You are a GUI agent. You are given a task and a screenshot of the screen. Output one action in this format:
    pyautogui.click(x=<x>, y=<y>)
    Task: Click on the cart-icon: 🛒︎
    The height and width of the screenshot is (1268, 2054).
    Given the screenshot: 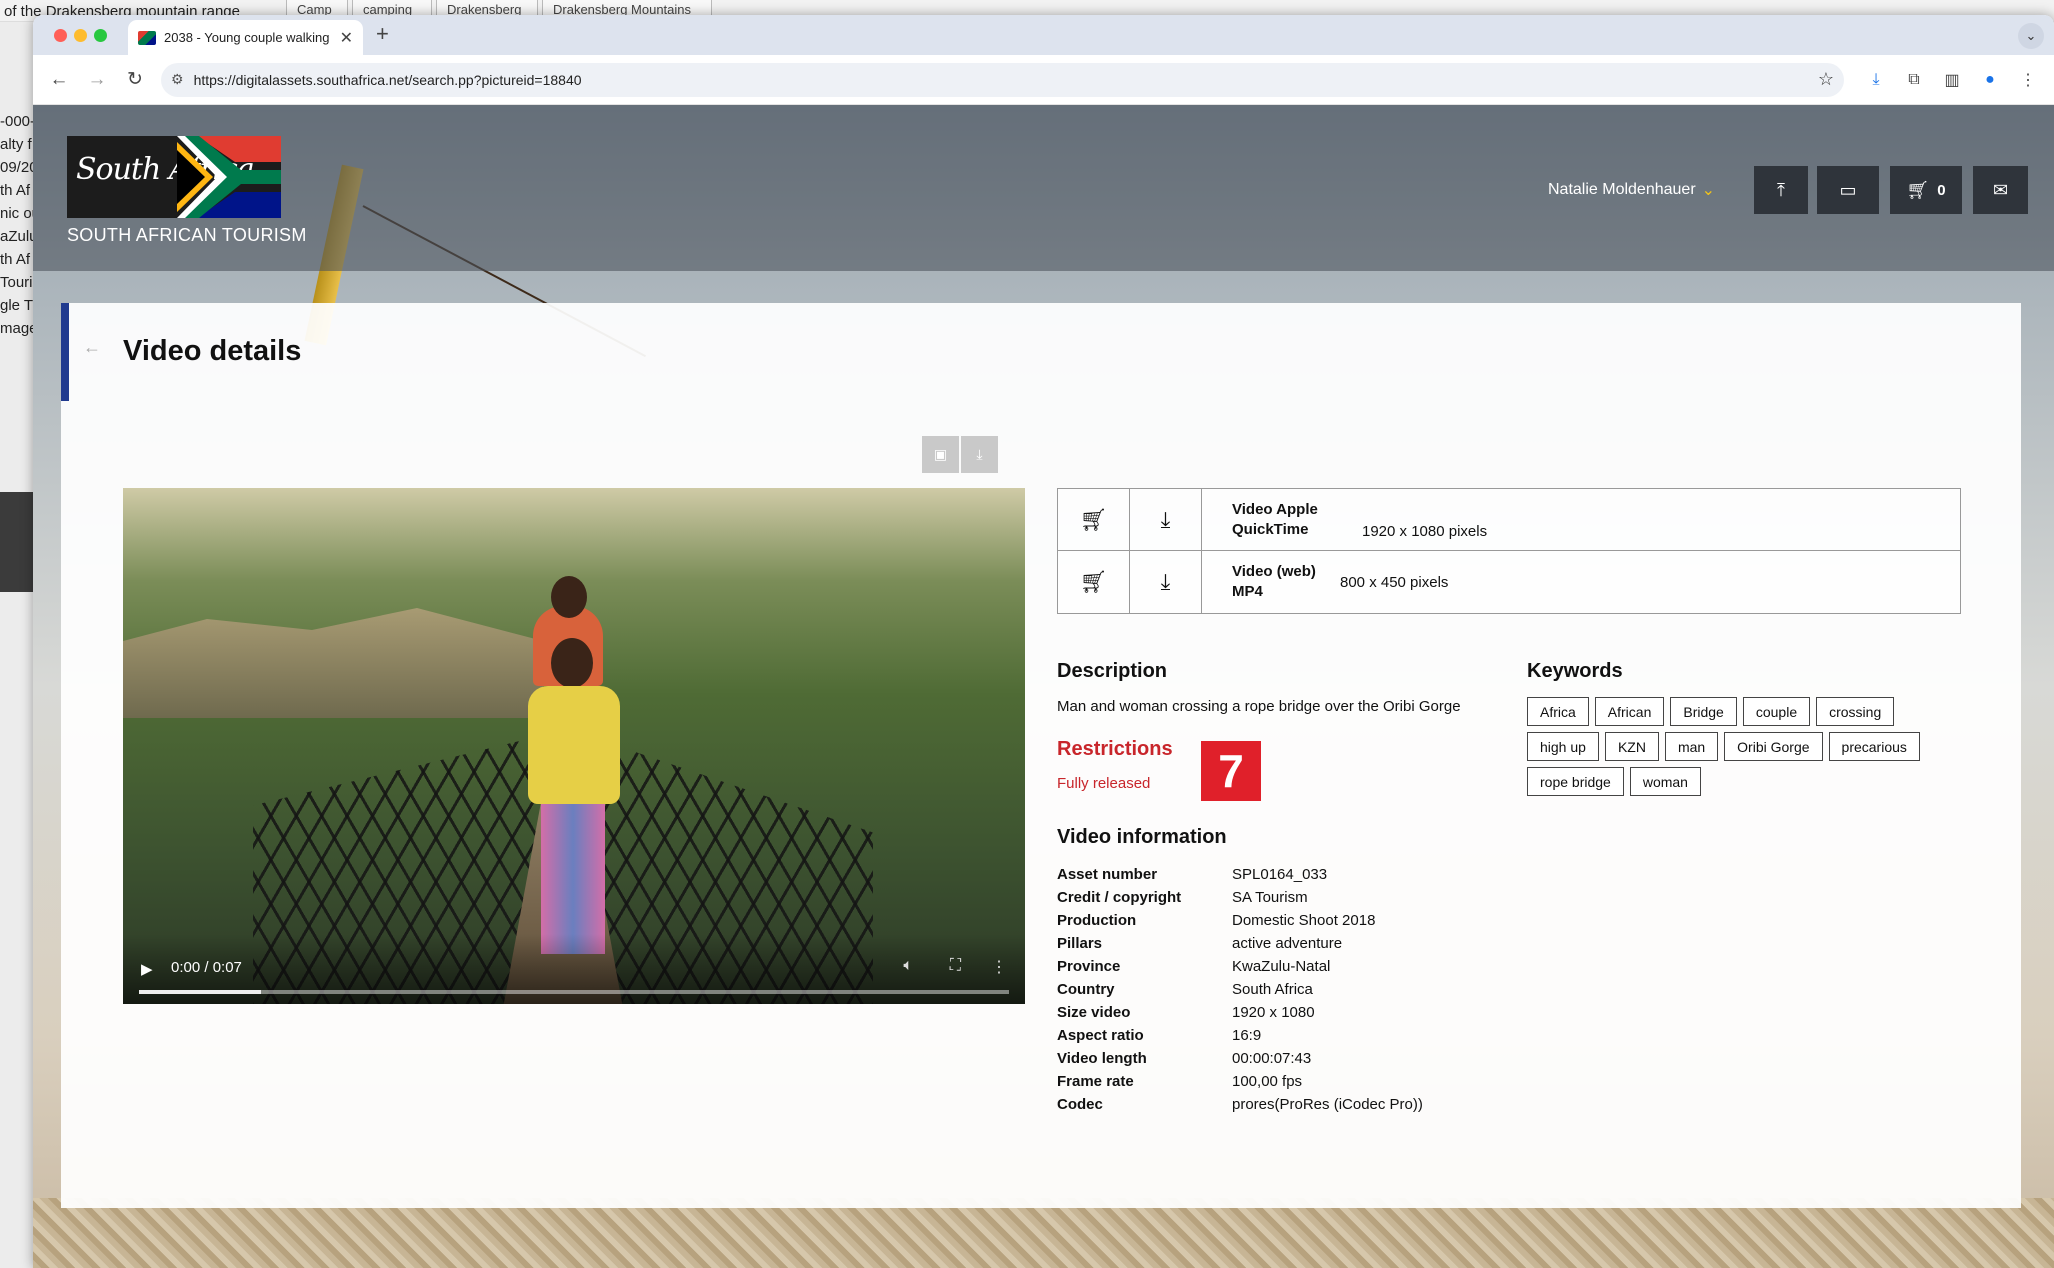 What is the action you would take?
    pyautogui.click(x=1093, y=519)
    